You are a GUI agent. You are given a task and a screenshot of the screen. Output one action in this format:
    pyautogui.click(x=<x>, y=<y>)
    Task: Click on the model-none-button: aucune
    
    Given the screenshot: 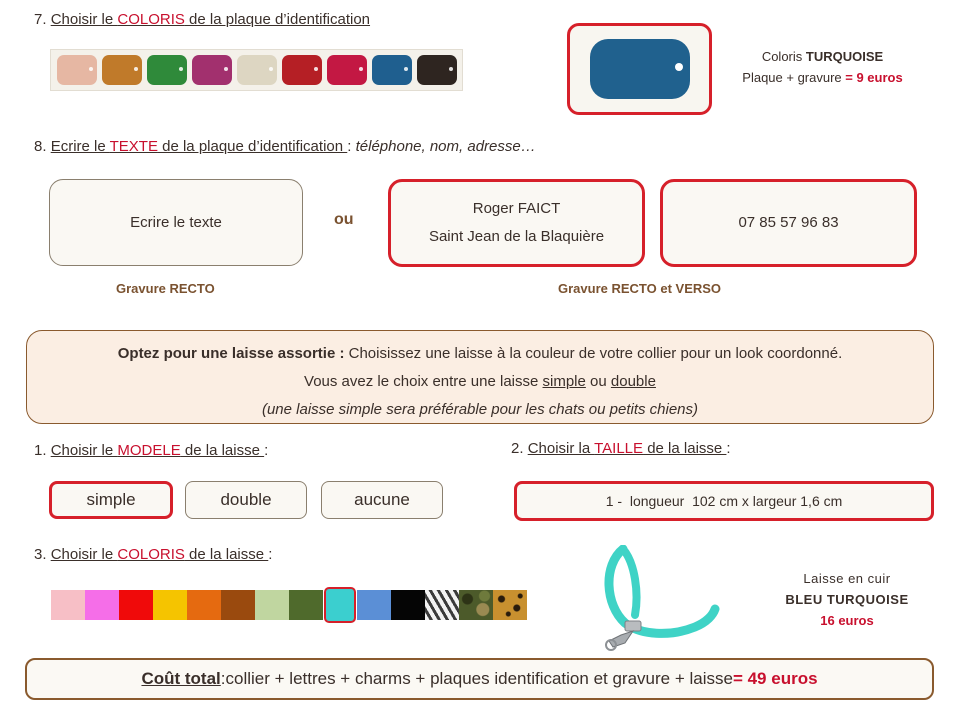 What is the action you would take?
    pyautogui.click(x=382, y=500)
    